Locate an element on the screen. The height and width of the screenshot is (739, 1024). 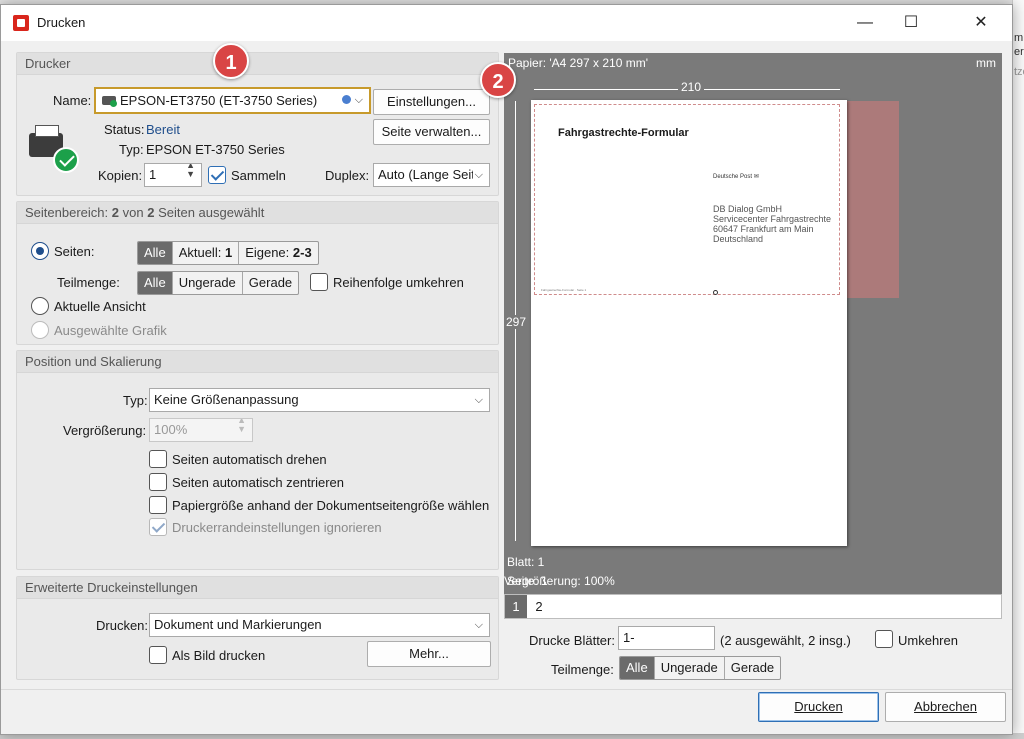
print-what-label: Drucken: is located at coordinates (122, 625).